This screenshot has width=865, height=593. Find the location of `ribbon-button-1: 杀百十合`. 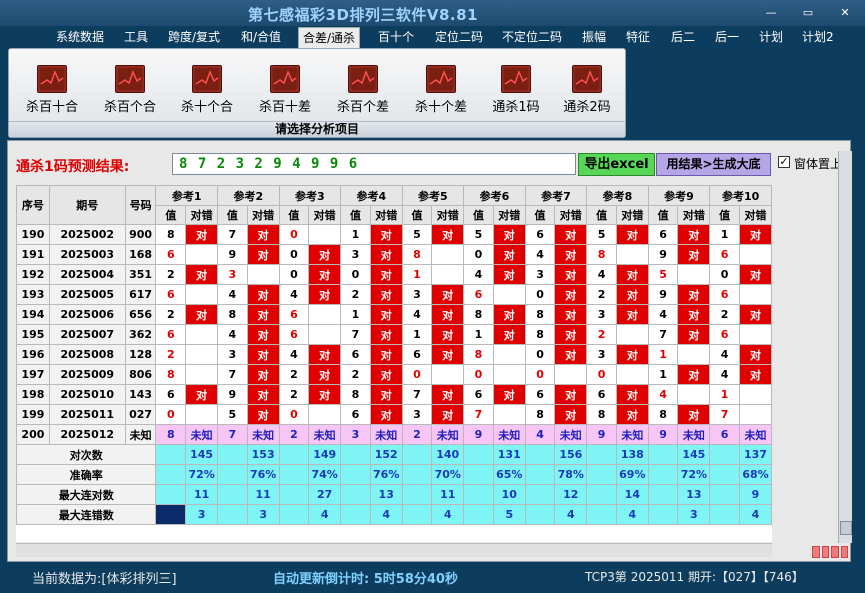

ribbon-button-1: 杀百十合 is located at coordinates (52, 91).